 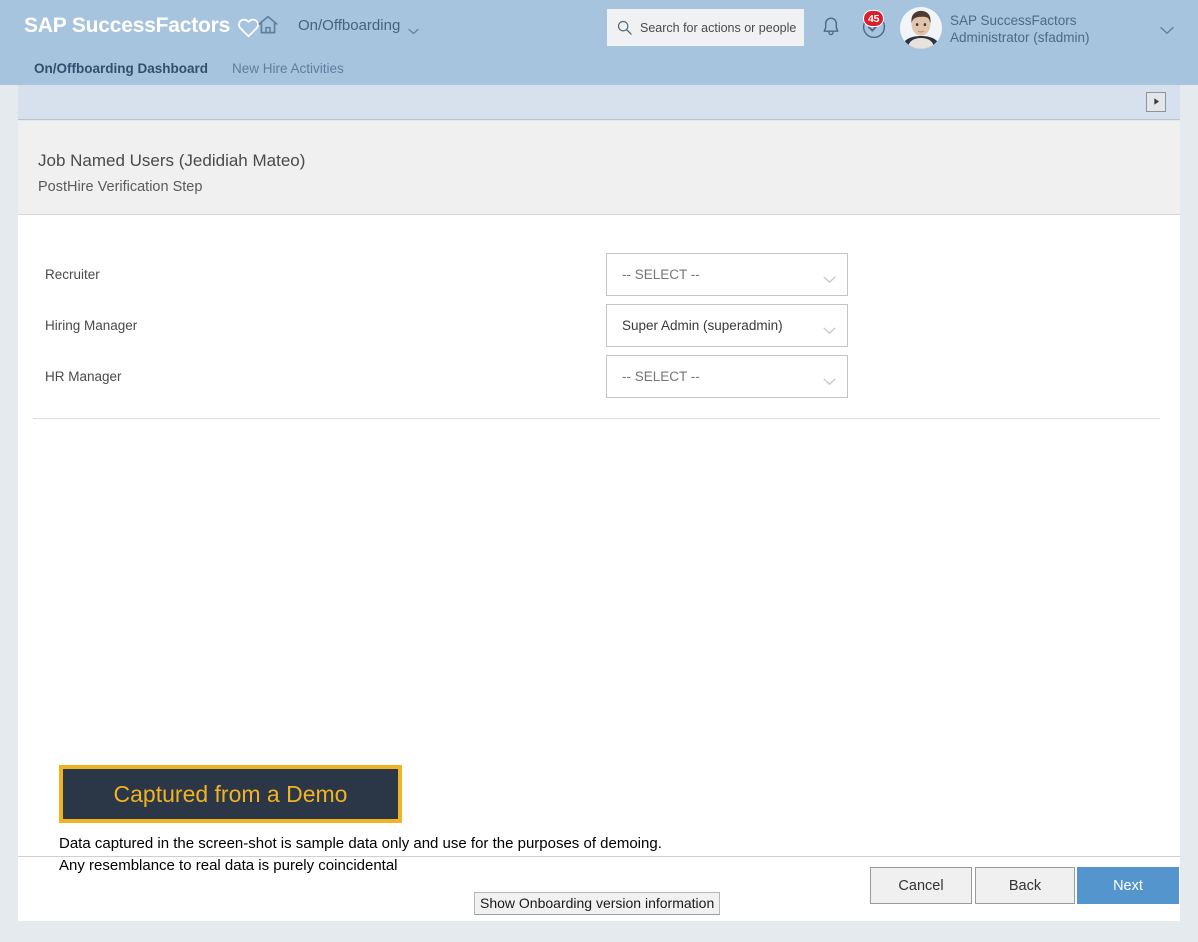 I want to click on search-input: Search for actions or people, so click(x=705, y=27).